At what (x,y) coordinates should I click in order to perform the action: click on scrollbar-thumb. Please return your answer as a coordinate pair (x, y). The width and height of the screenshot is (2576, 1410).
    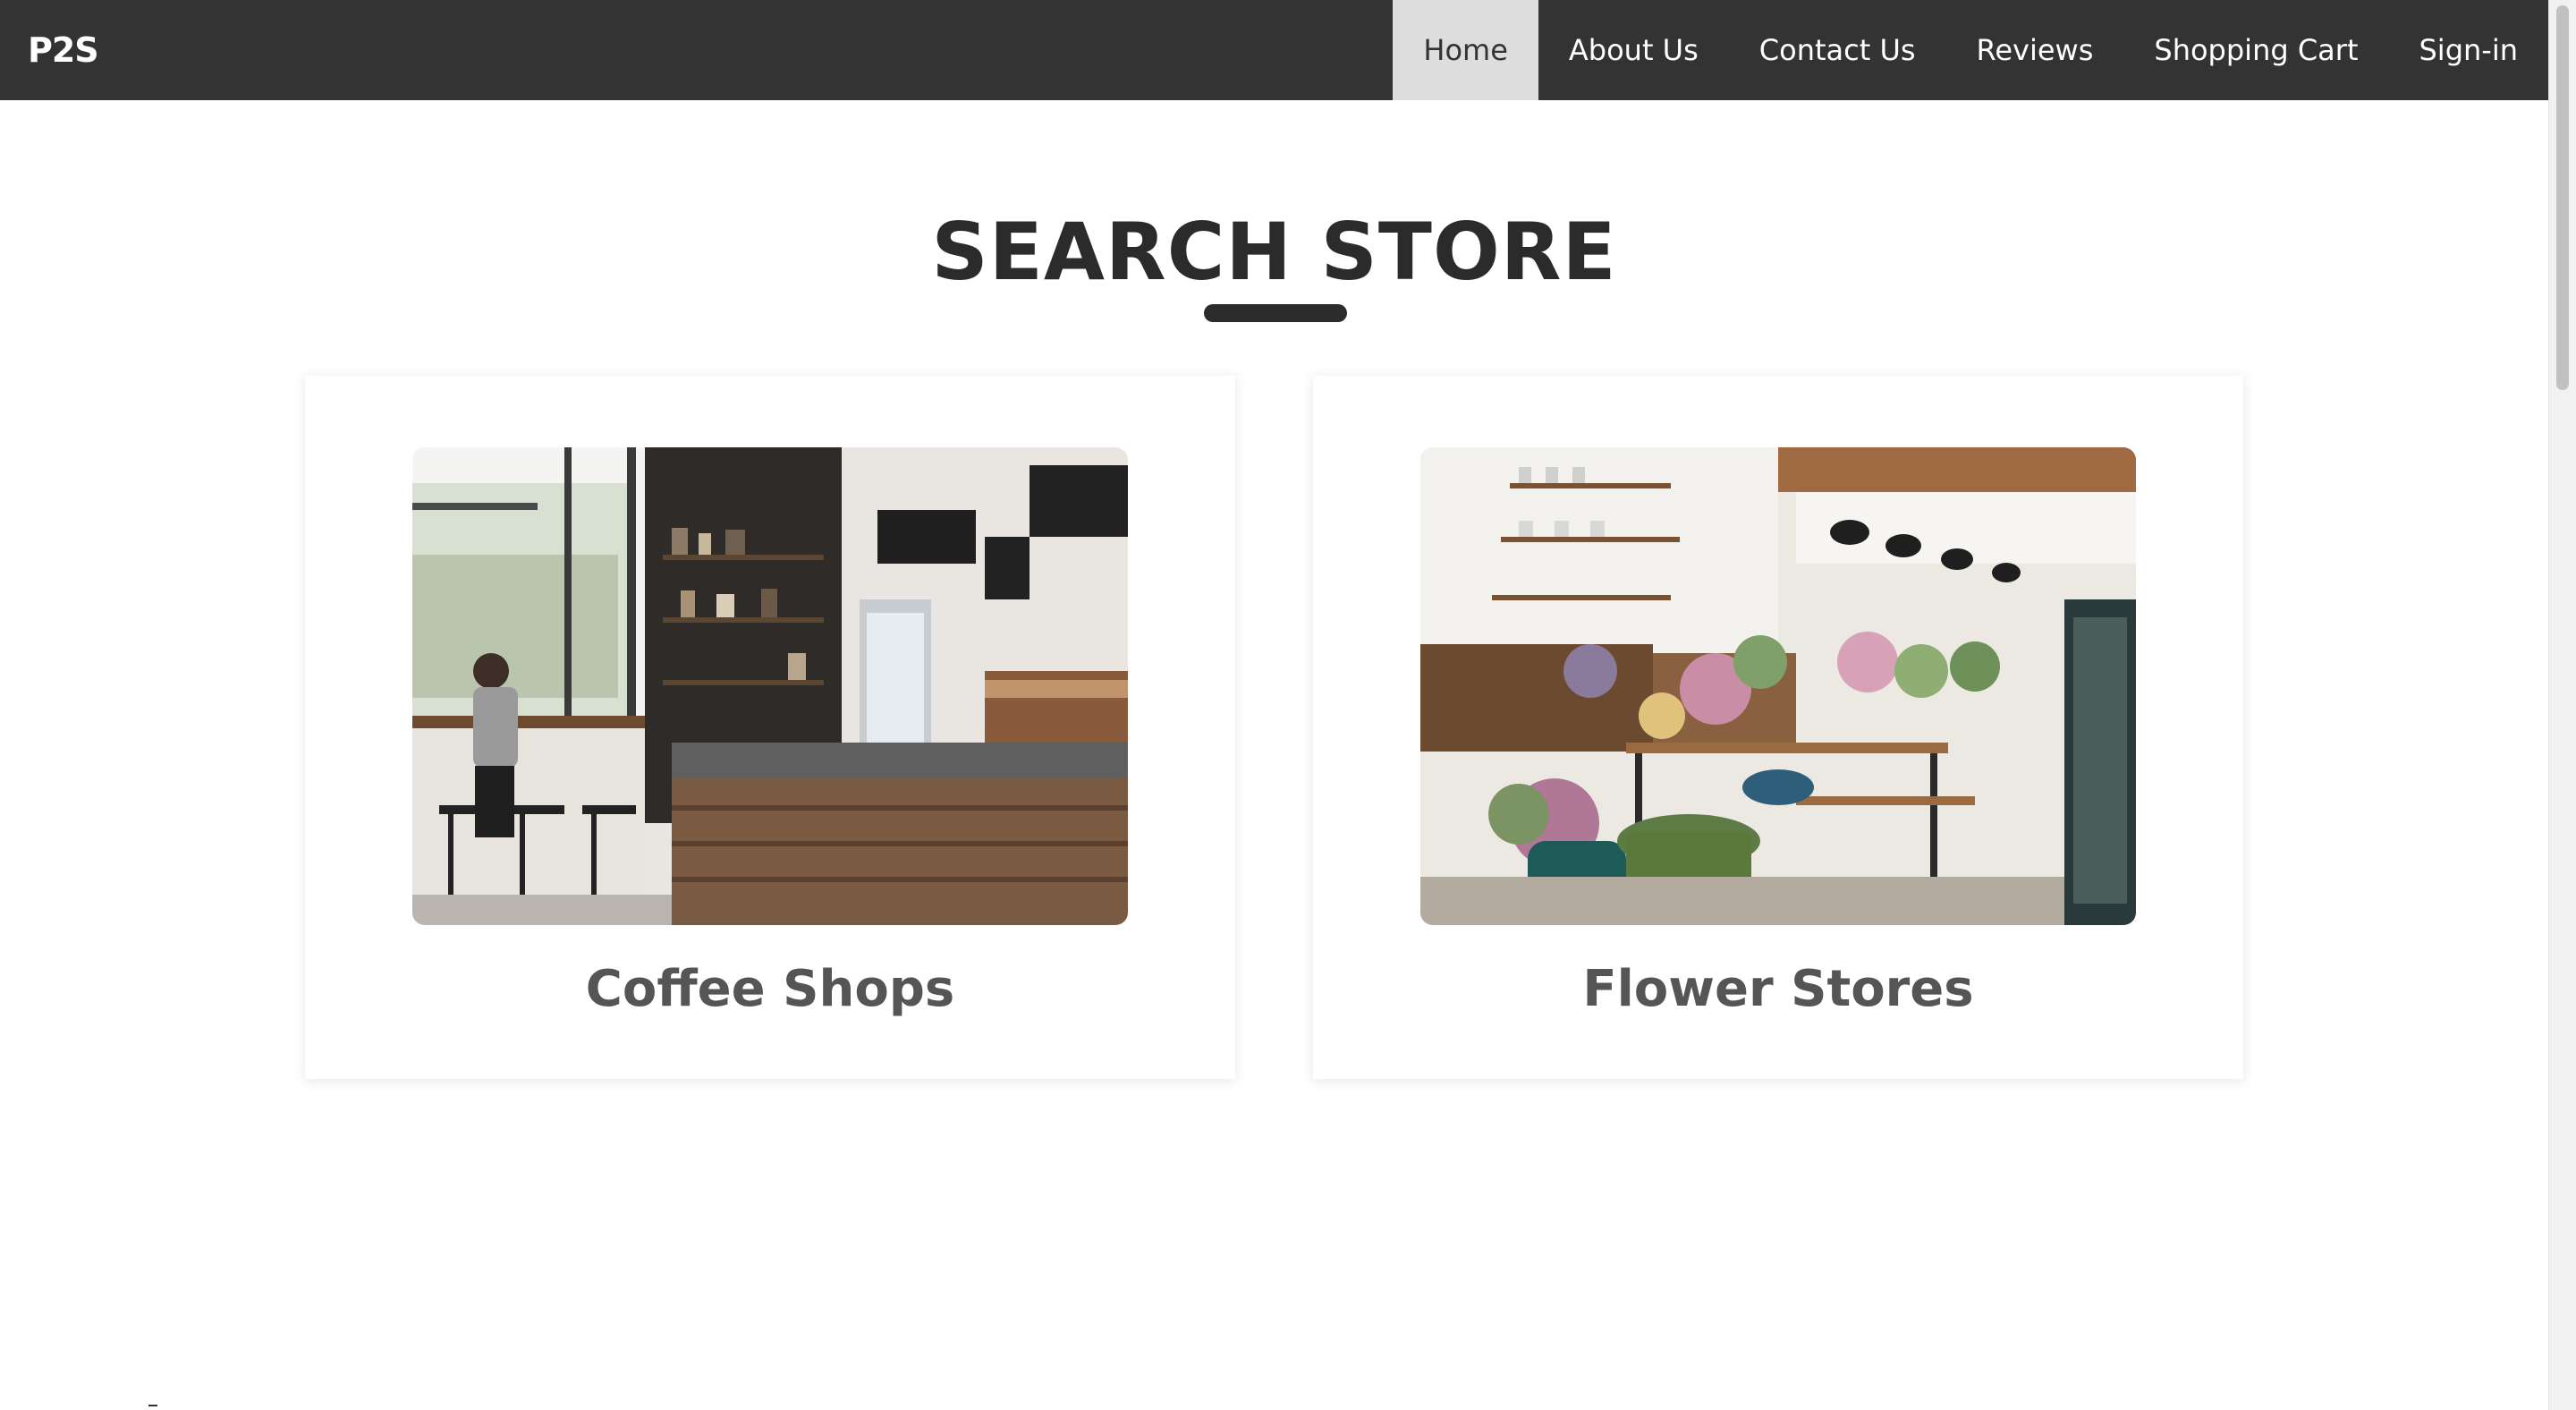
    Looking at the image, I should click on (2562, 198).